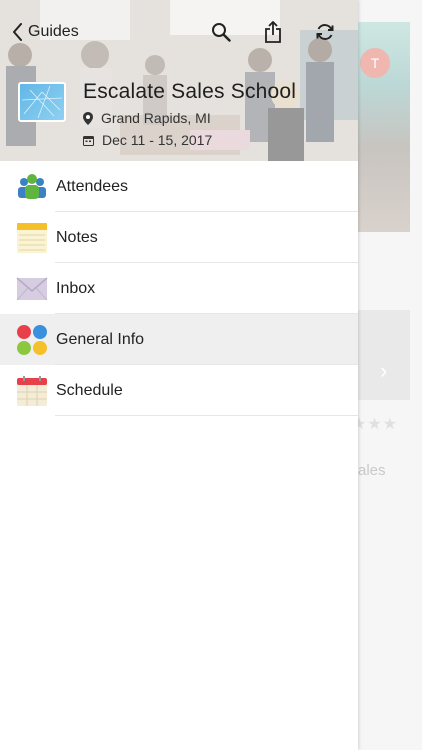 This screenshot has width=422, height=750. Describe the element at coordinates (179, 32) in the screenshot. I see `drawer-topbar: Guides` at that location.